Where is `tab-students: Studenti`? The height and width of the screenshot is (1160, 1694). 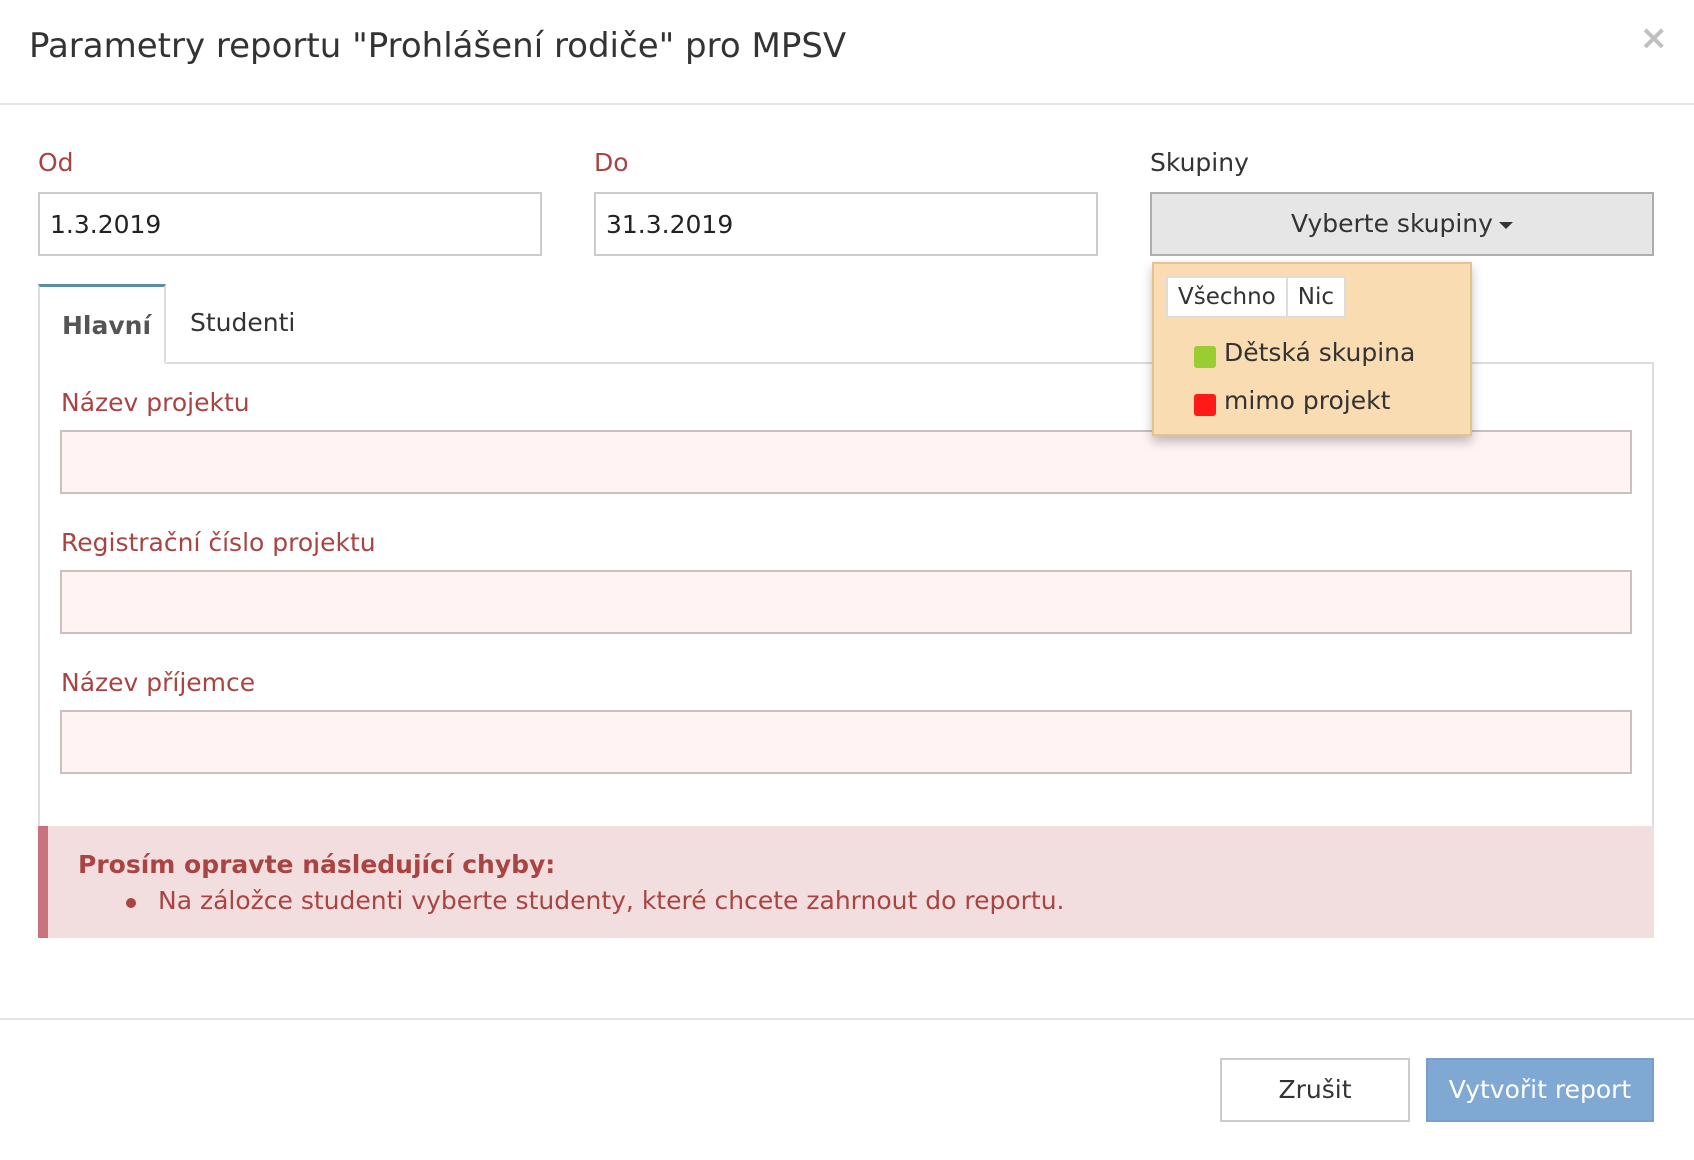 tab-students: Studenti is located at coordinates (242, 324).